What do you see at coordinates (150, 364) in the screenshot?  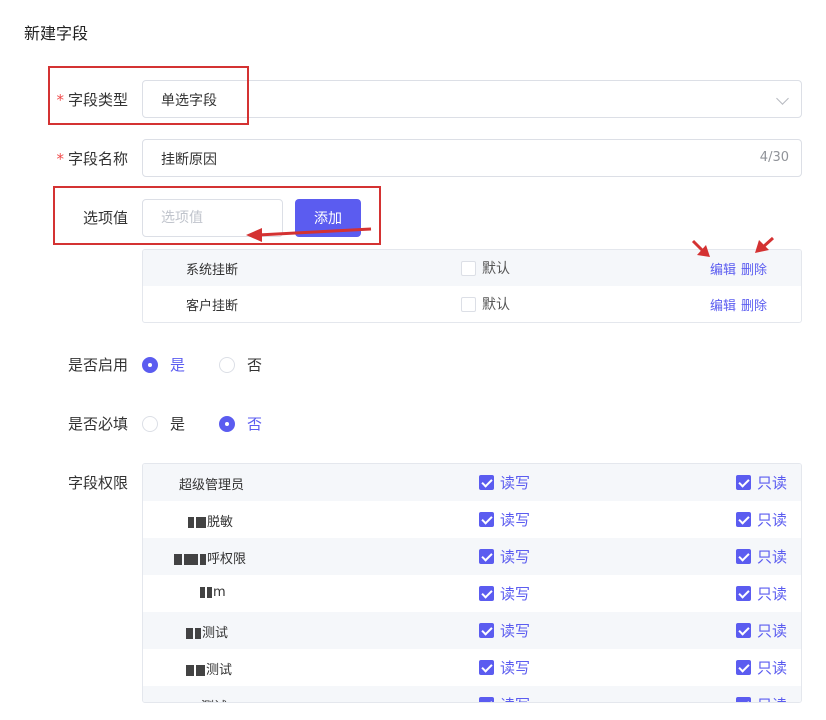 I see `enabled-yes-radio` at bounding box center [150, 364].